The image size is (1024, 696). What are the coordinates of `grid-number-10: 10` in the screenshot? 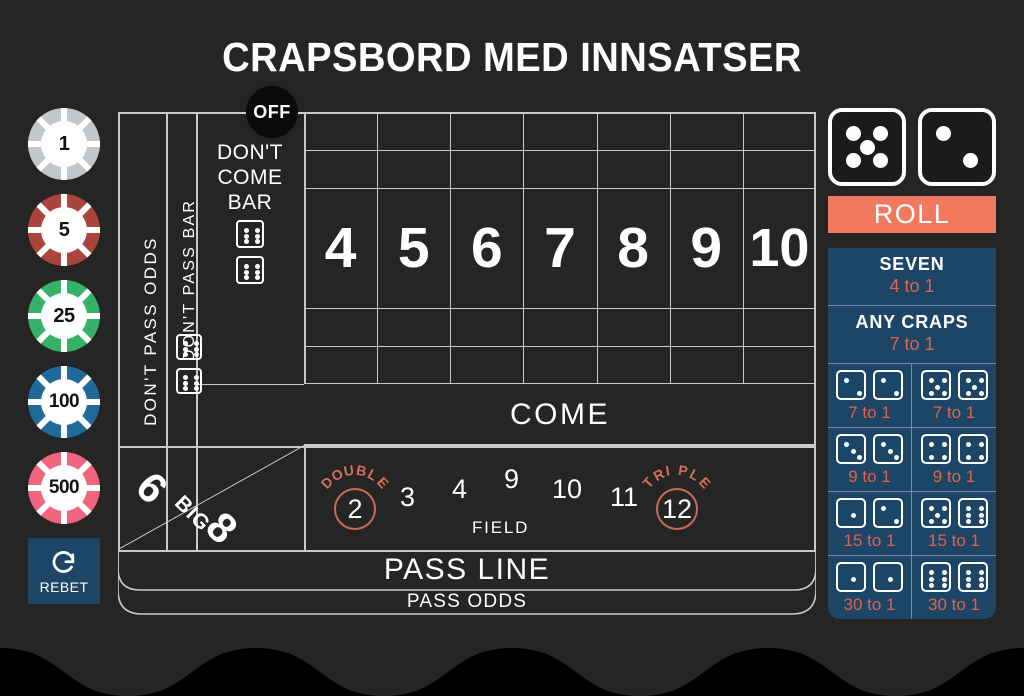 It's located at (779, 248).